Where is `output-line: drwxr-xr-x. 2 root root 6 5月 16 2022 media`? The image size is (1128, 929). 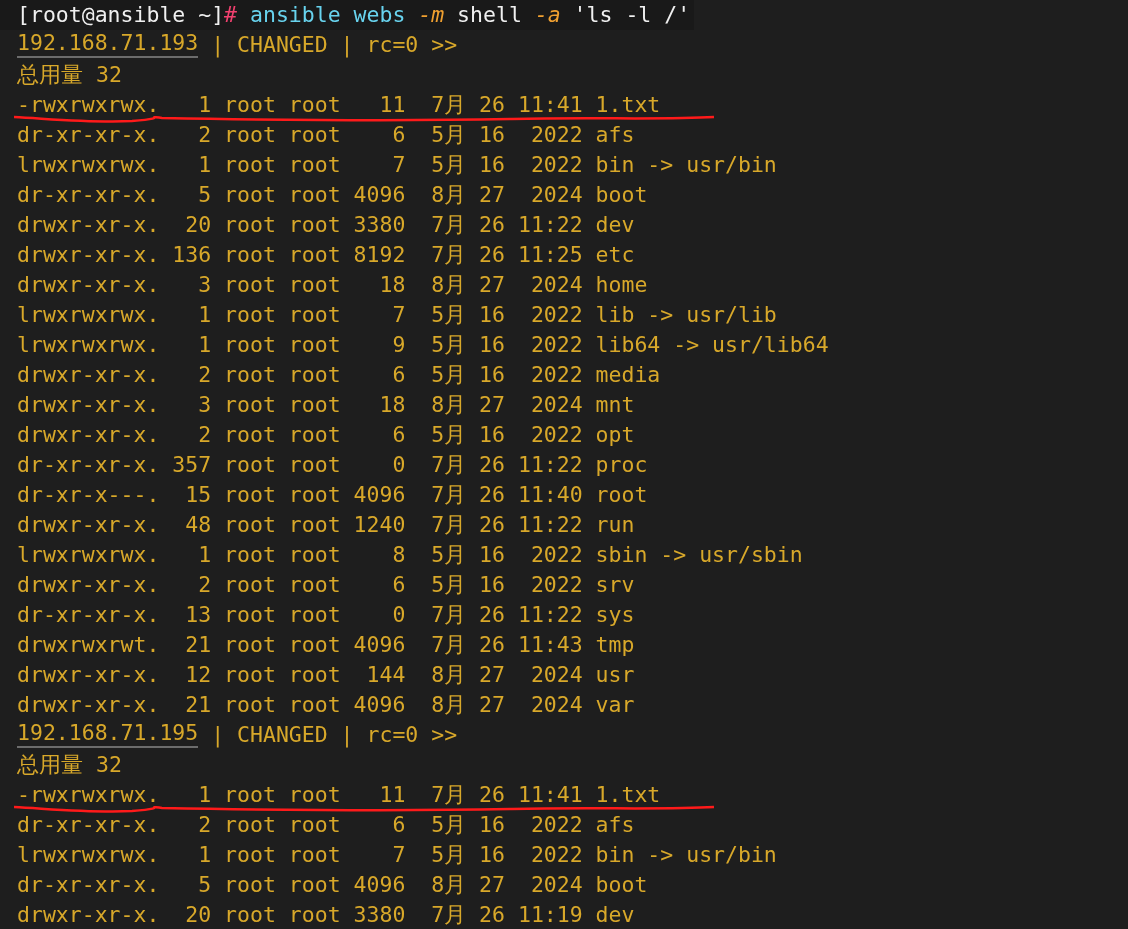 output-line: drwxr-xr-x. 2 root root 6 5月 16 2022 media is located at coordinates (339, 375).